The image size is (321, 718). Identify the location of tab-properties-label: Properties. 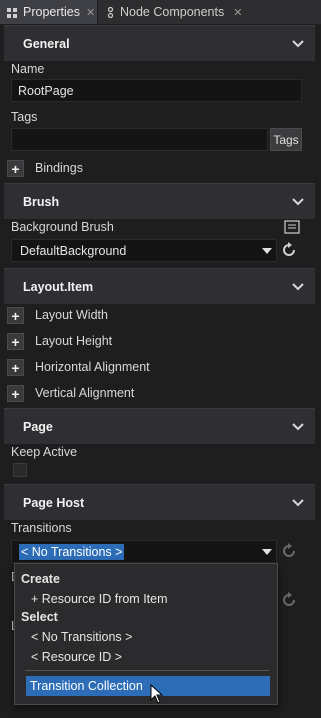
(51, 12).